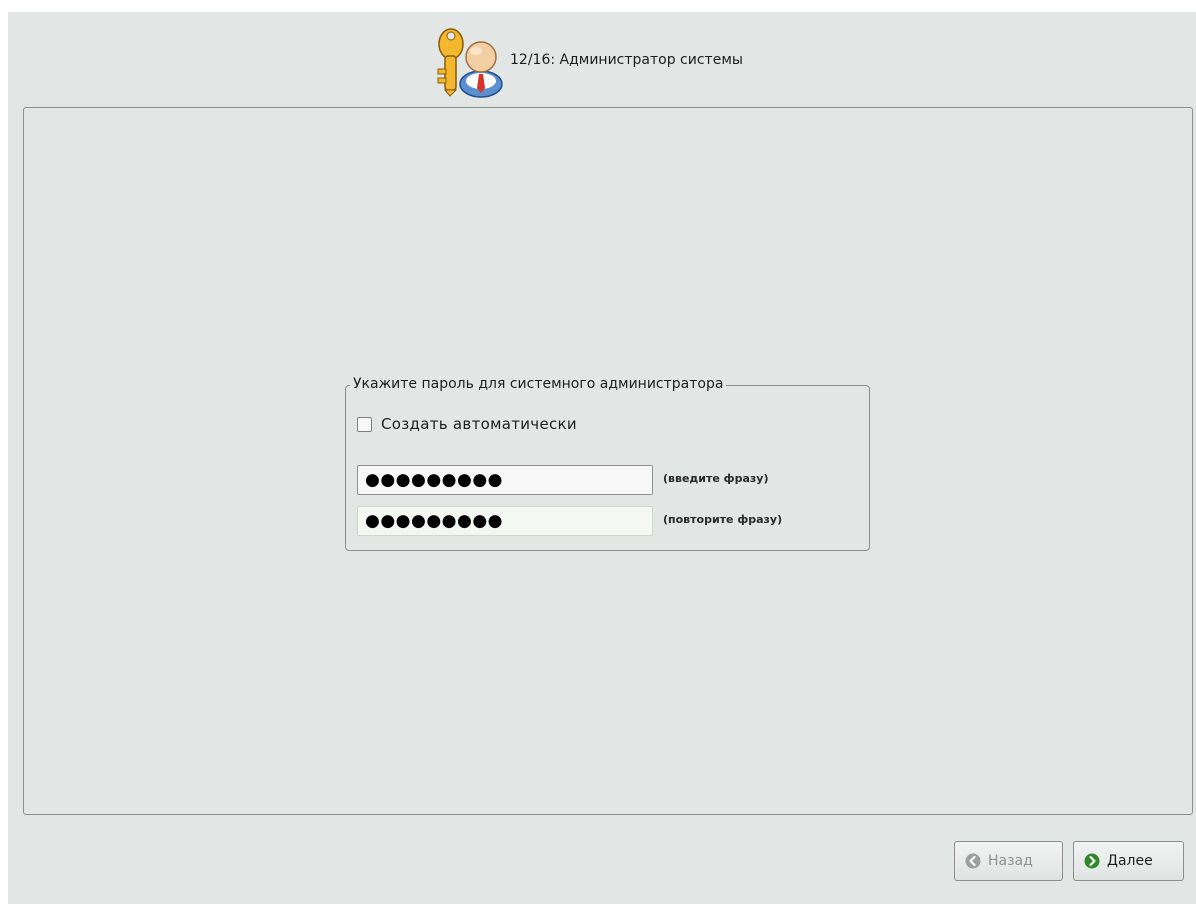  Describe the element at coordinates (973, 861) in the screenshot. I see `arrow-left-icon` at that location.